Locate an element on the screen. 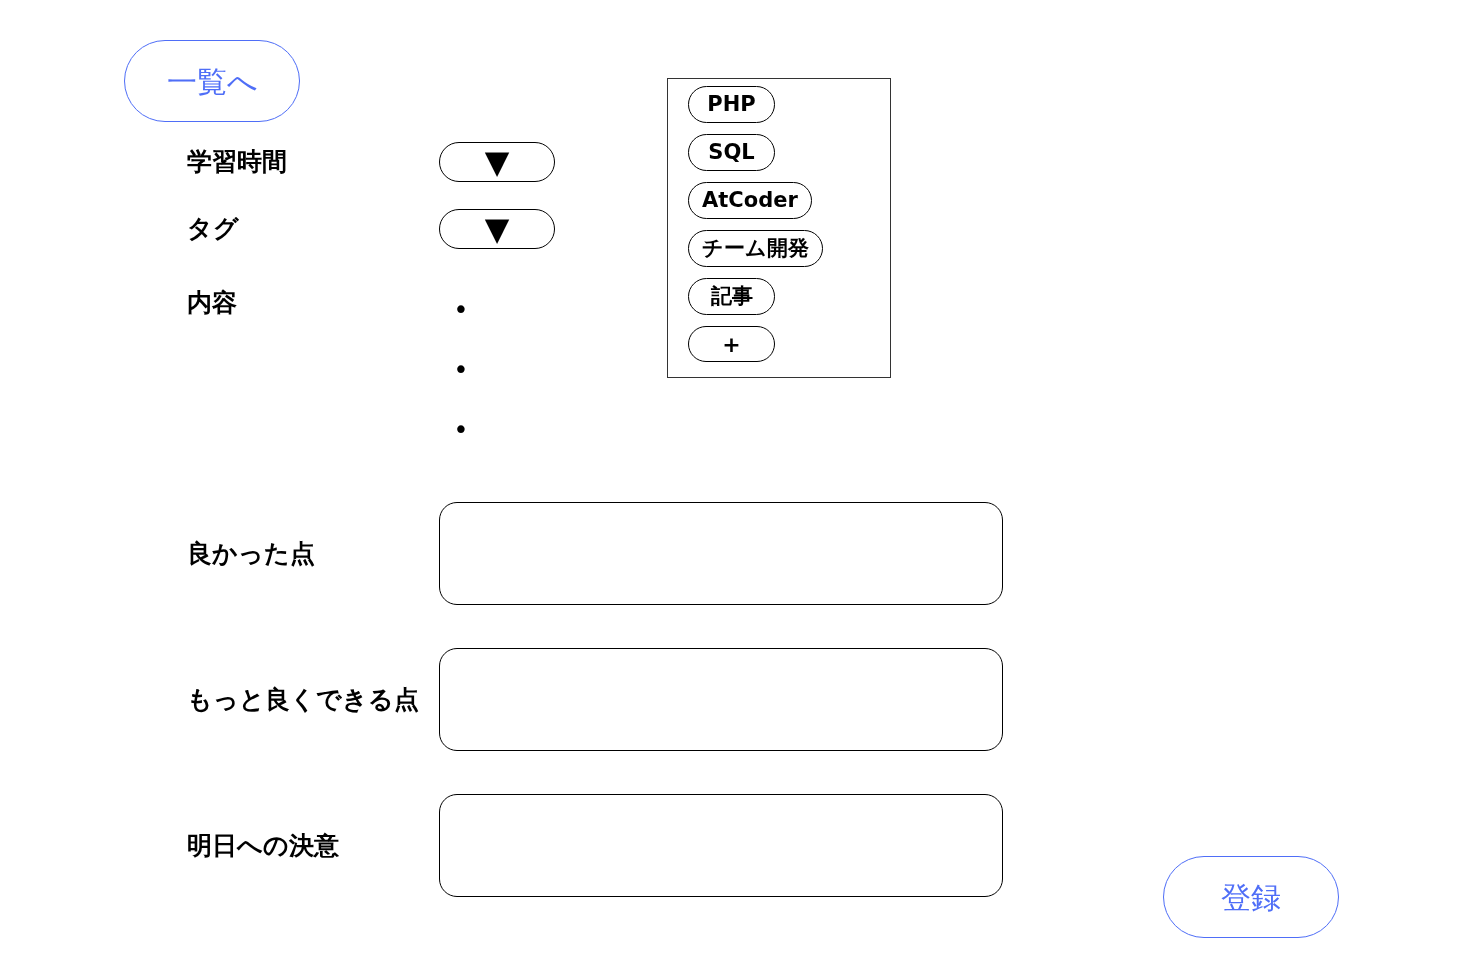 The height and width of the screenshot is (964, 1458). field-label: もっと良くできる点 is located at coordinates (303, 699).